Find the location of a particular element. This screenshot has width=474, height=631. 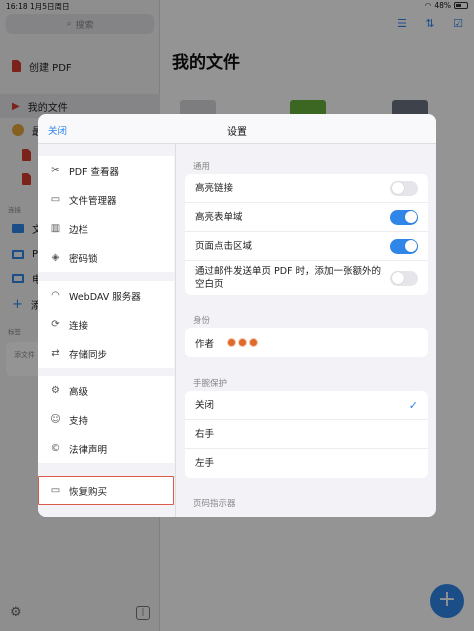

support-icon: ☺ is located at coordinates (55, 419).